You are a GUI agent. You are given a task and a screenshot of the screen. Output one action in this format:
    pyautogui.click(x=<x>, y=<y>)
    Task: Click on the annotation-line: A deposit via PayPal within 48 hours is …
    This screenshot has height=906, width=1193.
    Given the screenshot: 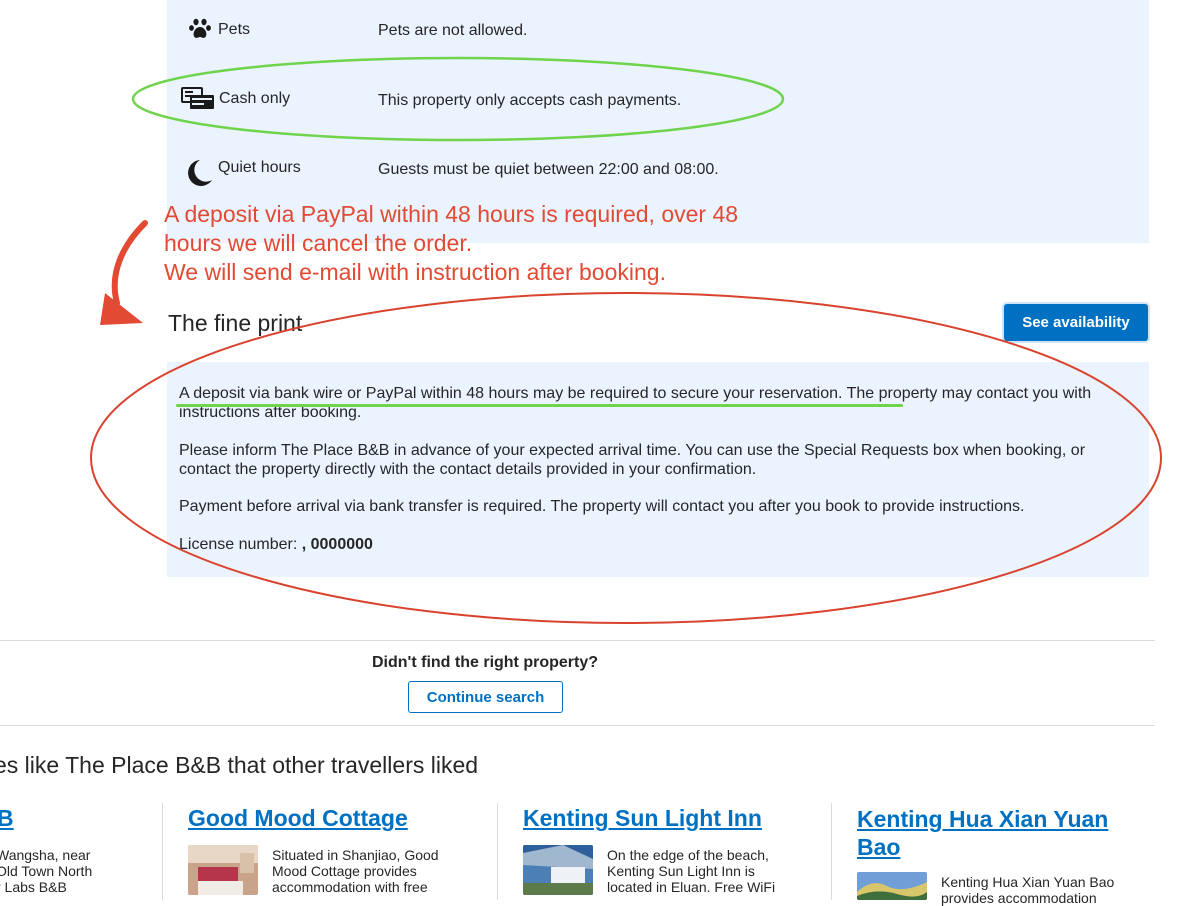 What is the action you would take?
    pyautogui.click(x=451, y=214)
    